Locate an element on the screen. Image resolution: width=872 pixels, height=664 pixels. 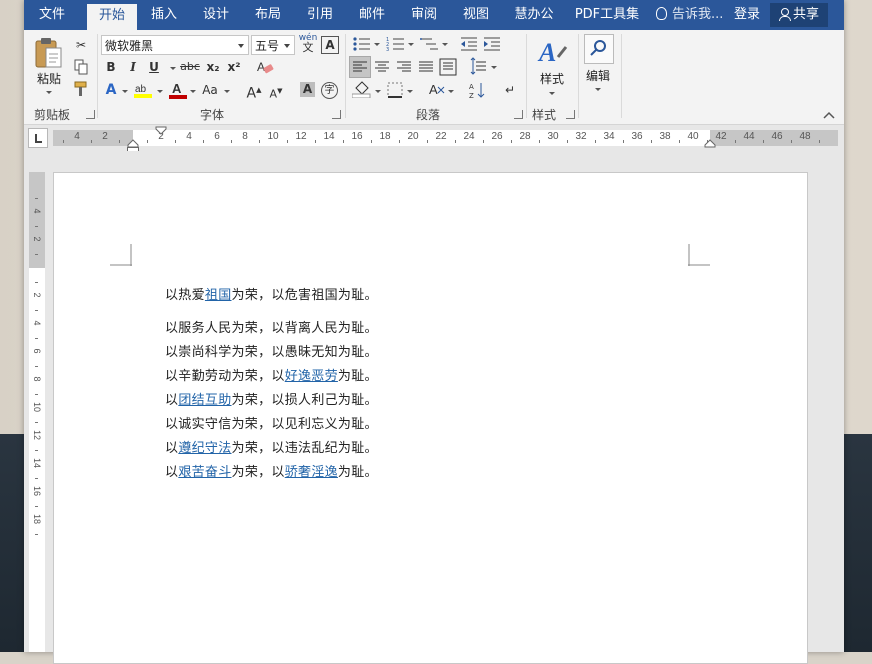
character-border-icon: A is located at coordinates (330, 45).